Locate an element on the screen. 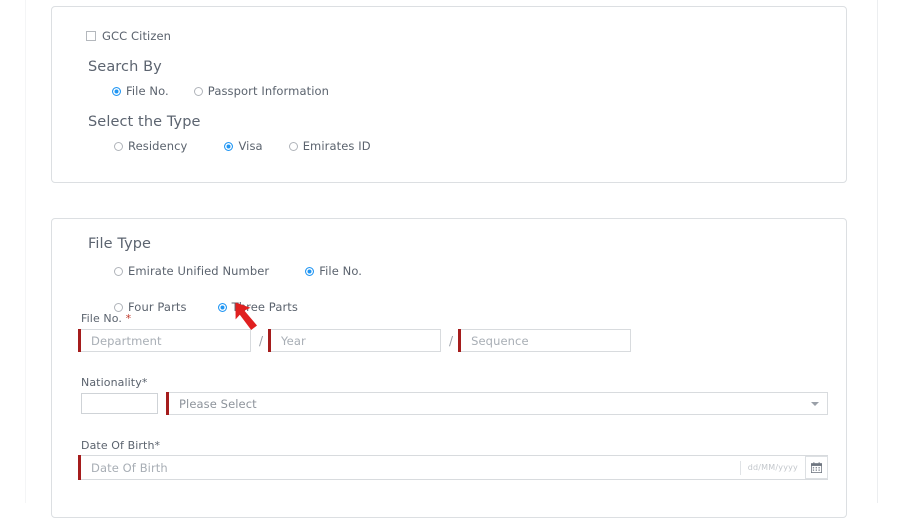 This screenshot has height=518, width=902. nationality-select: Please Select is located at coordinates (497, 403).